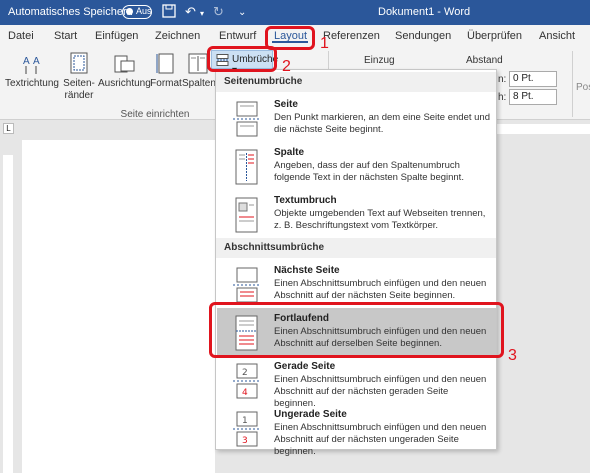 The height and width of the screenshot is (473, 590). What do you see at coordinates (124, 64) in the screenshot?
I see `orientation-icon` at bounding box center [124, 64].